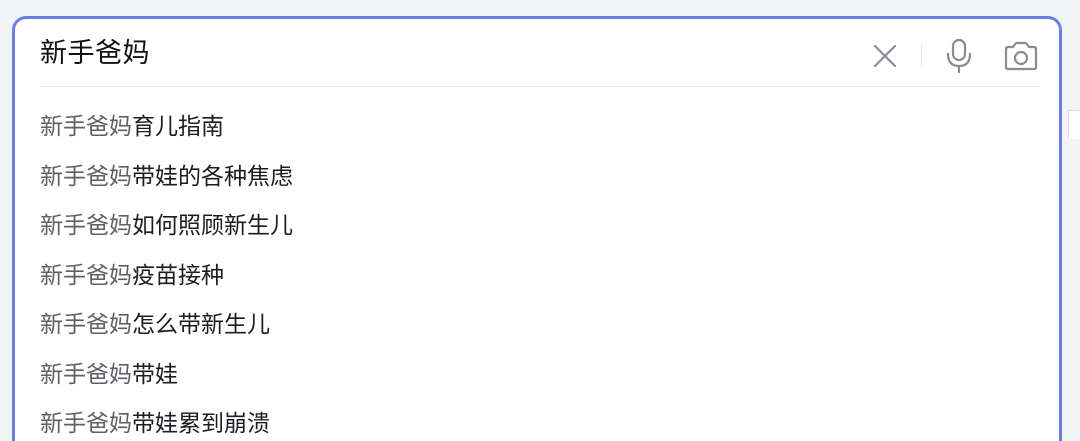 Image resolution: width=1080 pixels, height=441 pixels. Describe the element at coordinates (959, 56) in the screenshot. I see `microphone-icon` at that location.